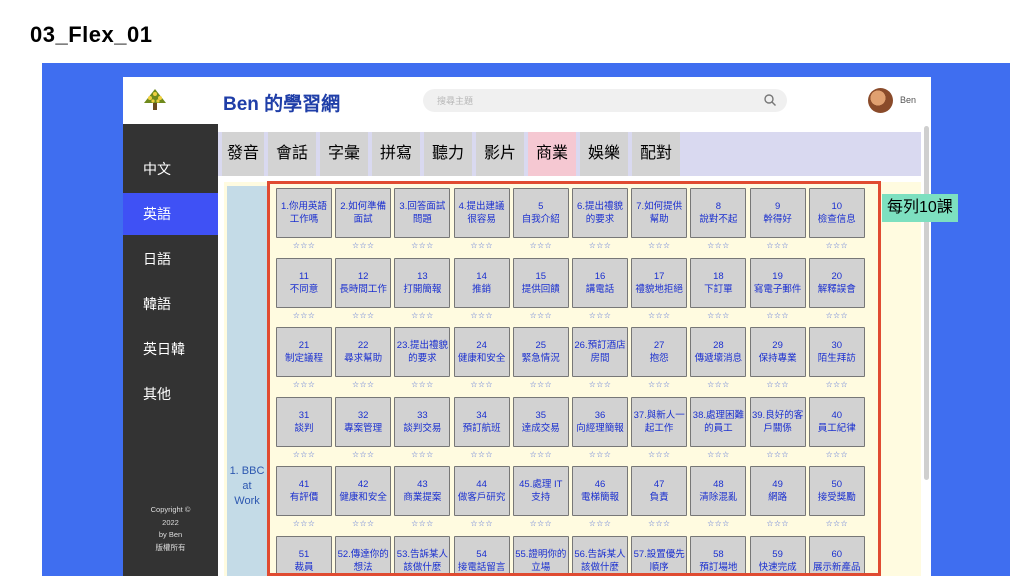  What do you see at coordinates (777, 213) in the screenshot?
I see `lesson-button: 9 幹得好` at bounding box center [777, 213].